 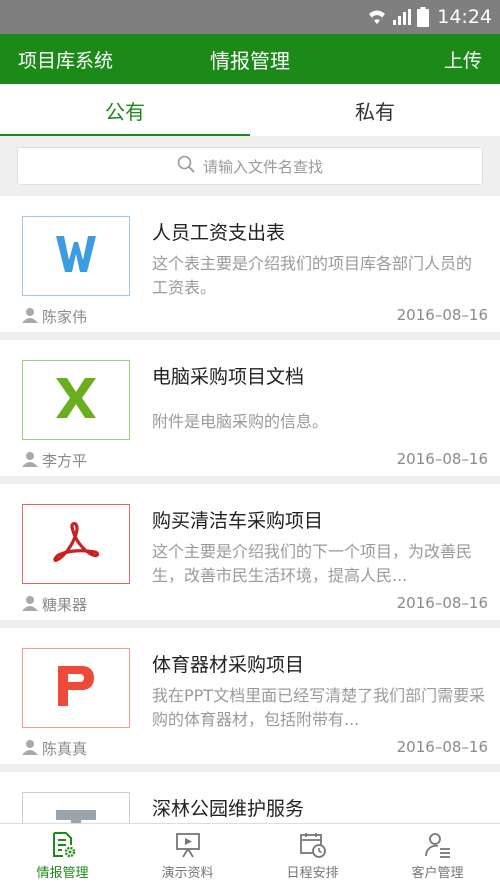 I want to click on item-author: 陈家伟, so click(x=54, y=316).